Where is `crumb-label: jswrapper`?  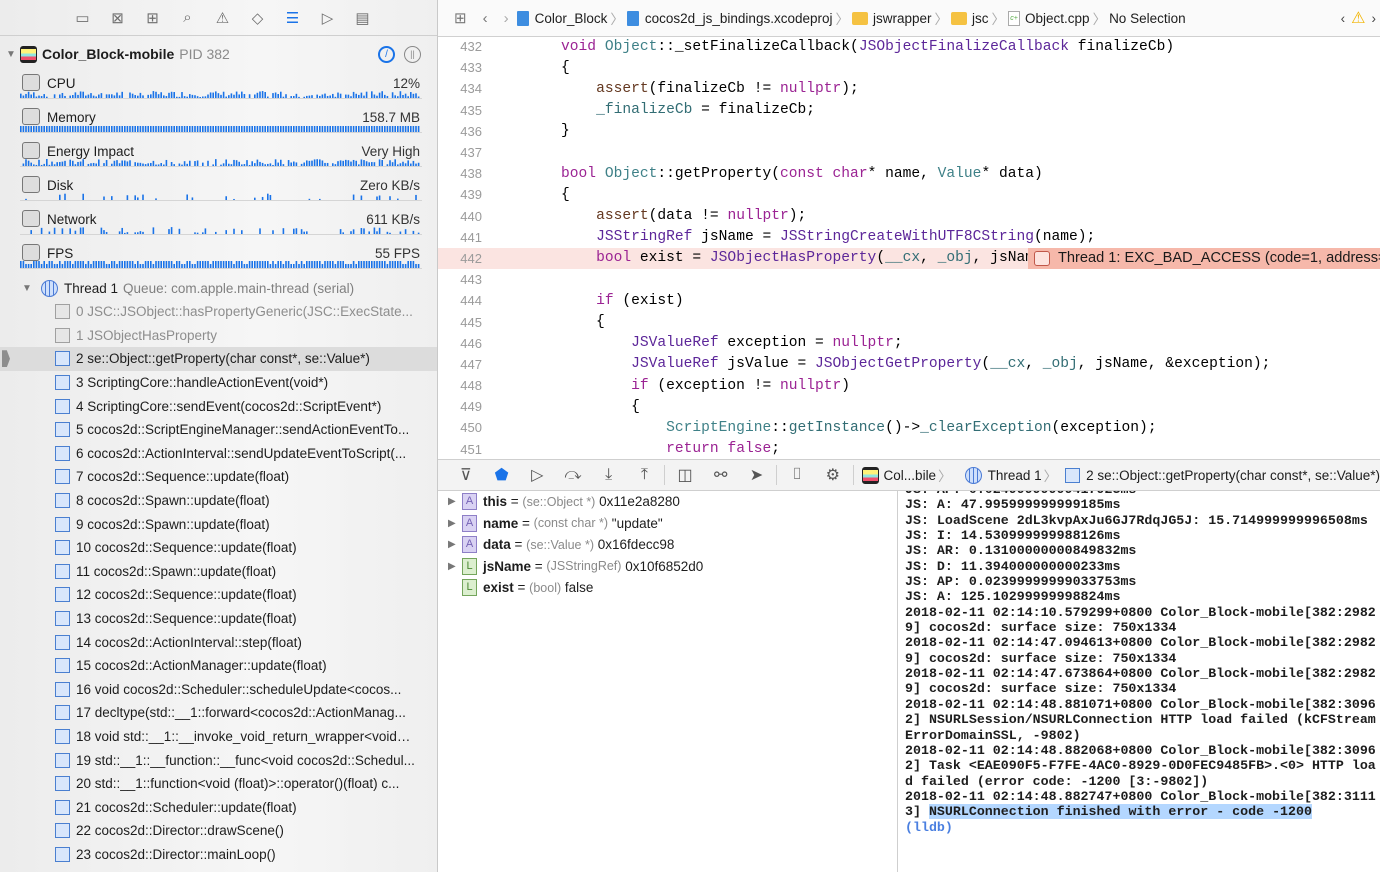 crumb-label: jswrapper is located at coordinates (902, 18).